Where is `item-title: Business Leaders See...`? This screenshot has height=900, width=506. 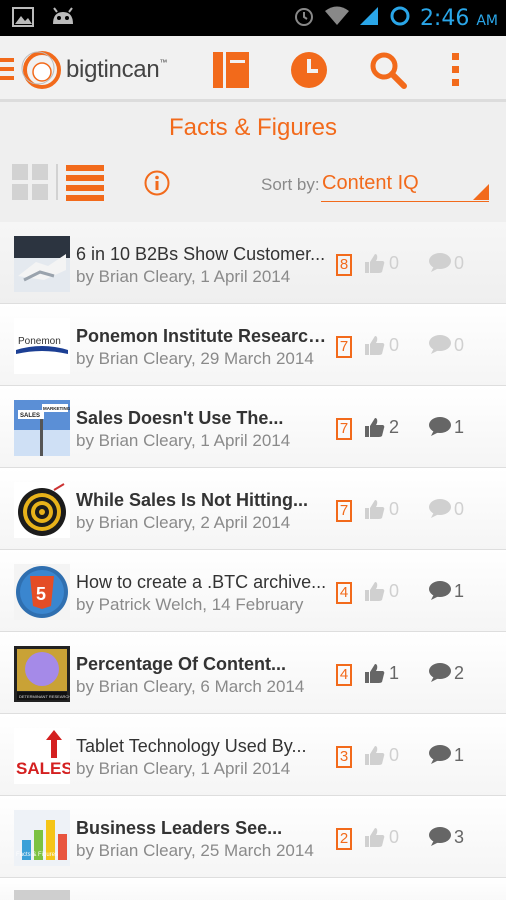 item-title: Business Leaders See... is located at coordinates (179, 828).